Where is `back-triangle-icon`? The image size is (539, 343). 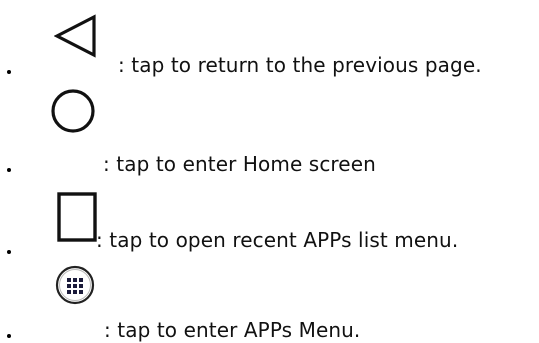
back-triangle-icon is located at coordinates (75, 36).